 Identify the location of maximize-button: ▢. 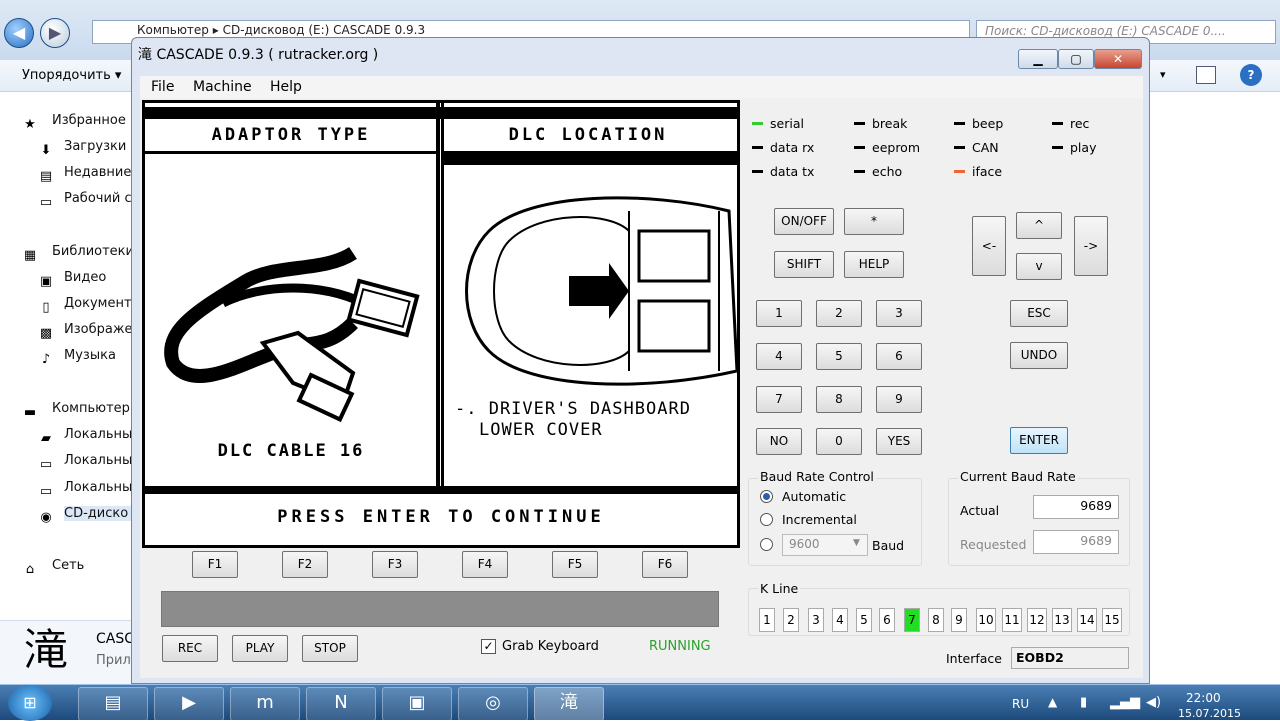
(1076, 59).